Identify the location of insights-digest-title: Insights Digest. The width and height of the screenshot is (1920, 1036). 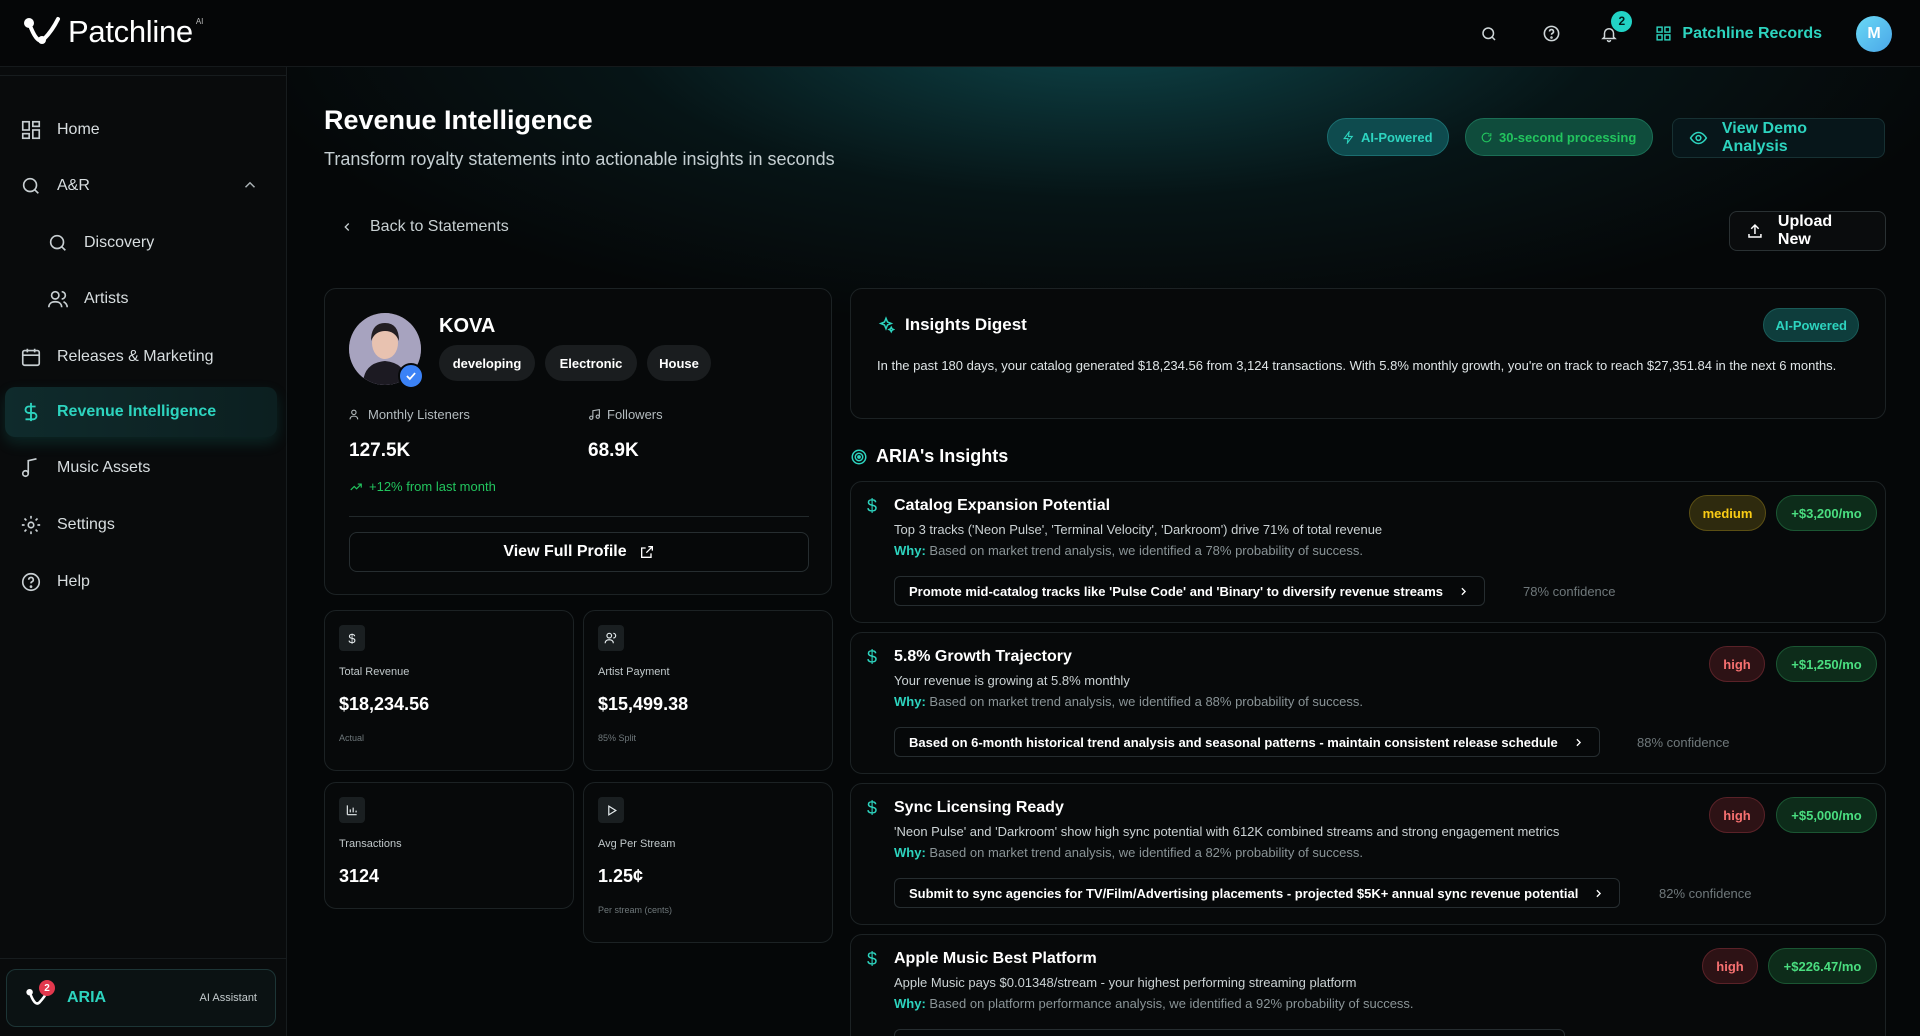
(952, 325).